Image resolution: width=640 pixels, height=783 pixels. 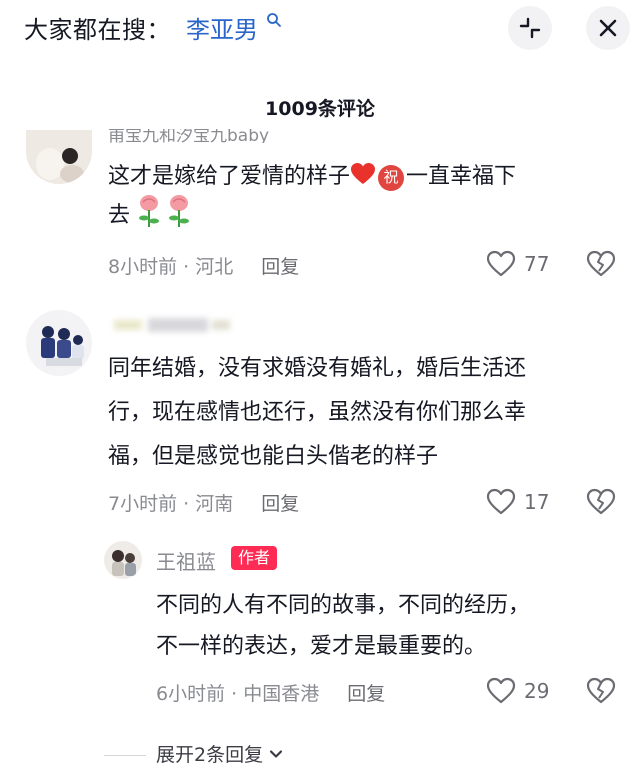 What do you see at coordinates (517, 264) in the screenshot?
I see `like-button: 77` at bounding box center [517, 264].